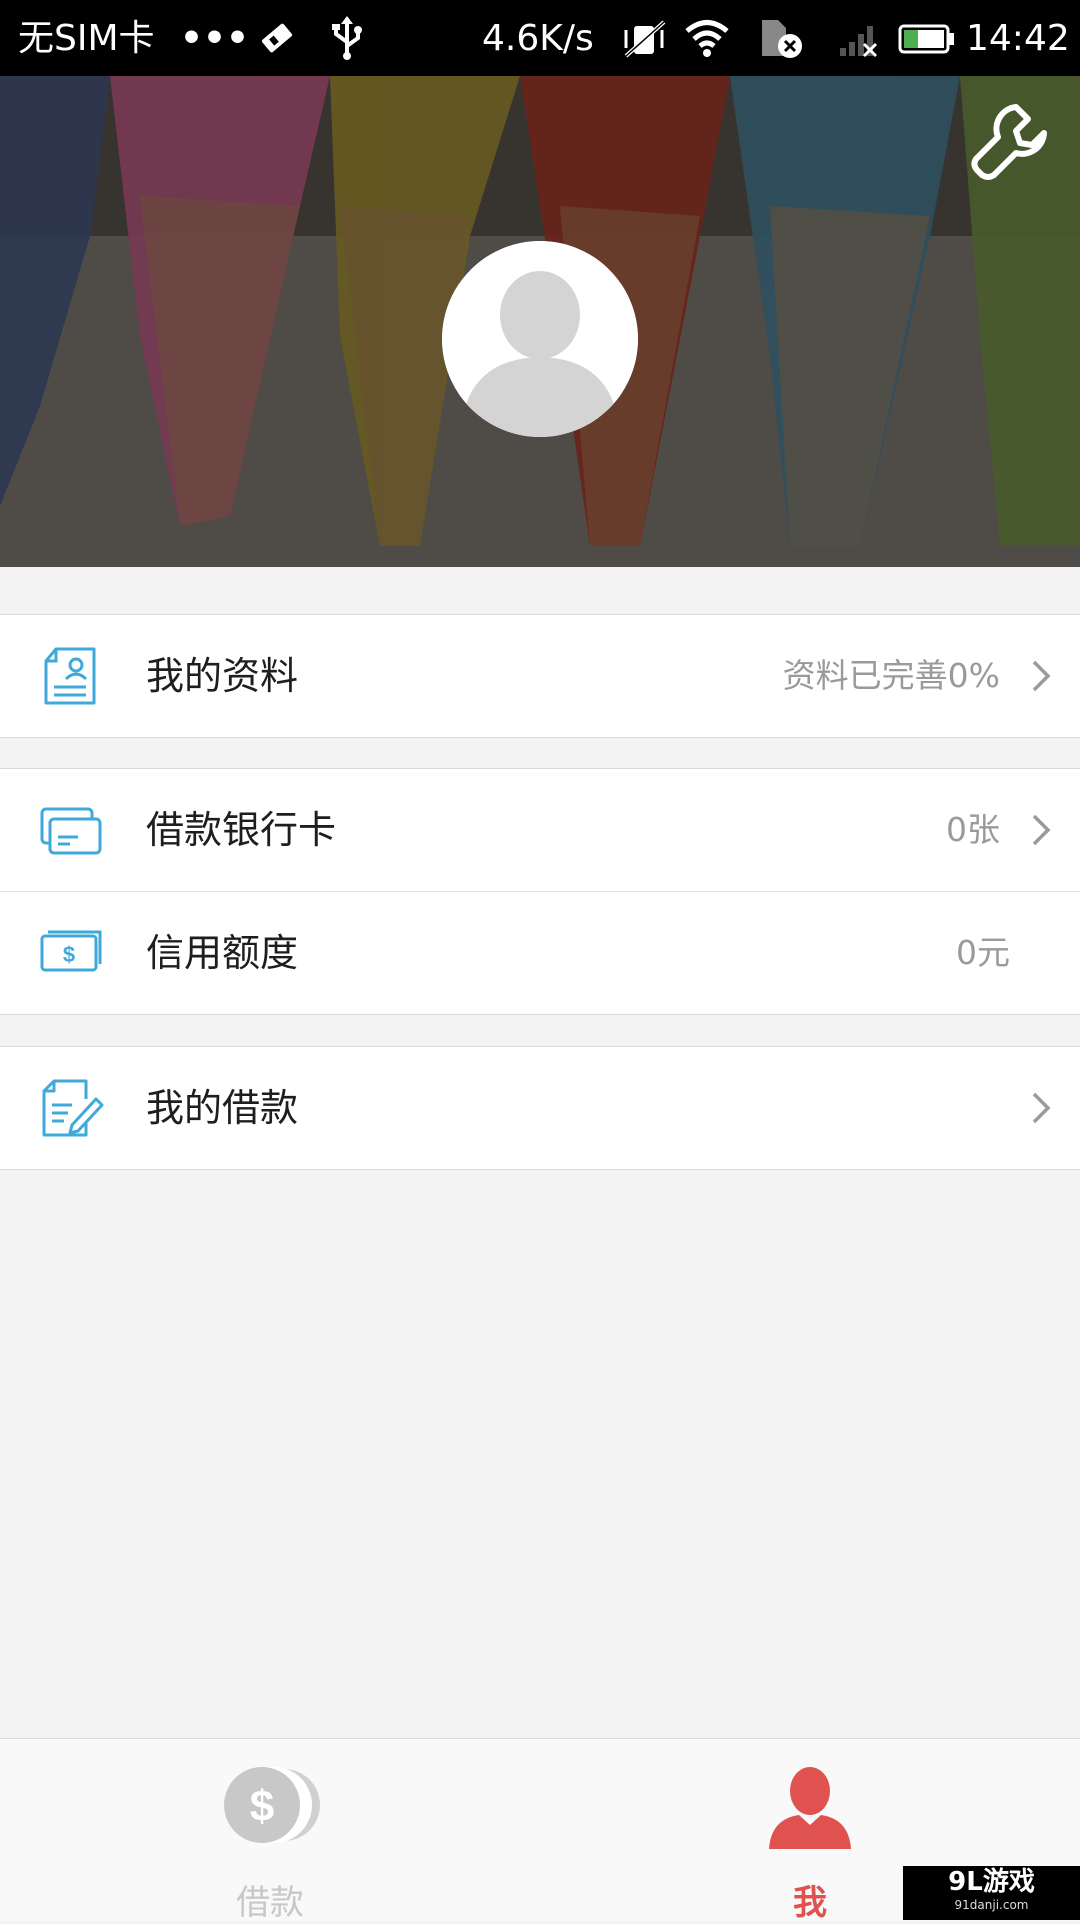 This screenshot has height=1924, width=1080. I want to click on coins-icon: $, so click(272, 1805).